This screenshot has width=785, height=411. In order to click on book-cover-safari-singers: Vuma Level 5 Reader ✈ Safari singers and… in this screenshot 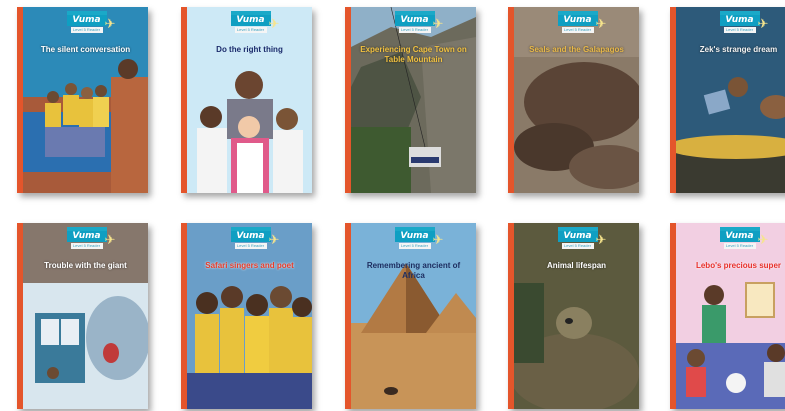, I will do `click(246, 316)`.